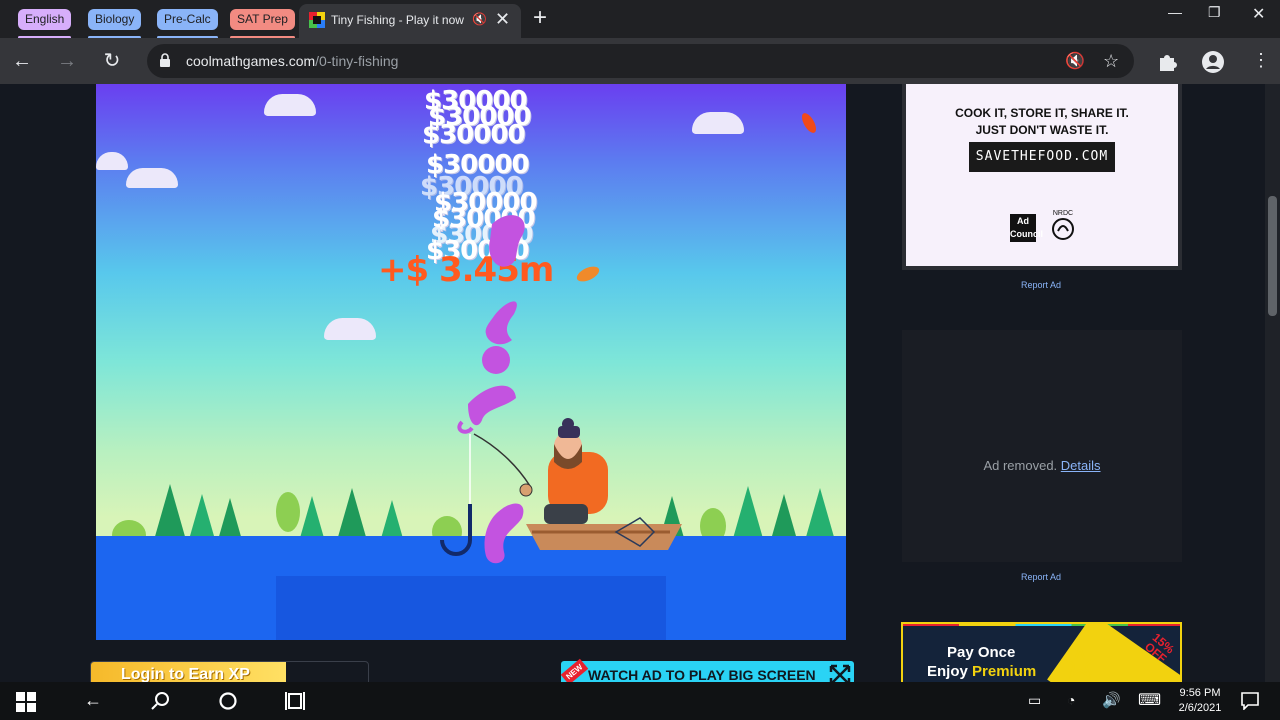 This screenshot has width=1280, height=720. Describe the element at coordinates (604, 537) in the screenshot. I see `boat` at that location.